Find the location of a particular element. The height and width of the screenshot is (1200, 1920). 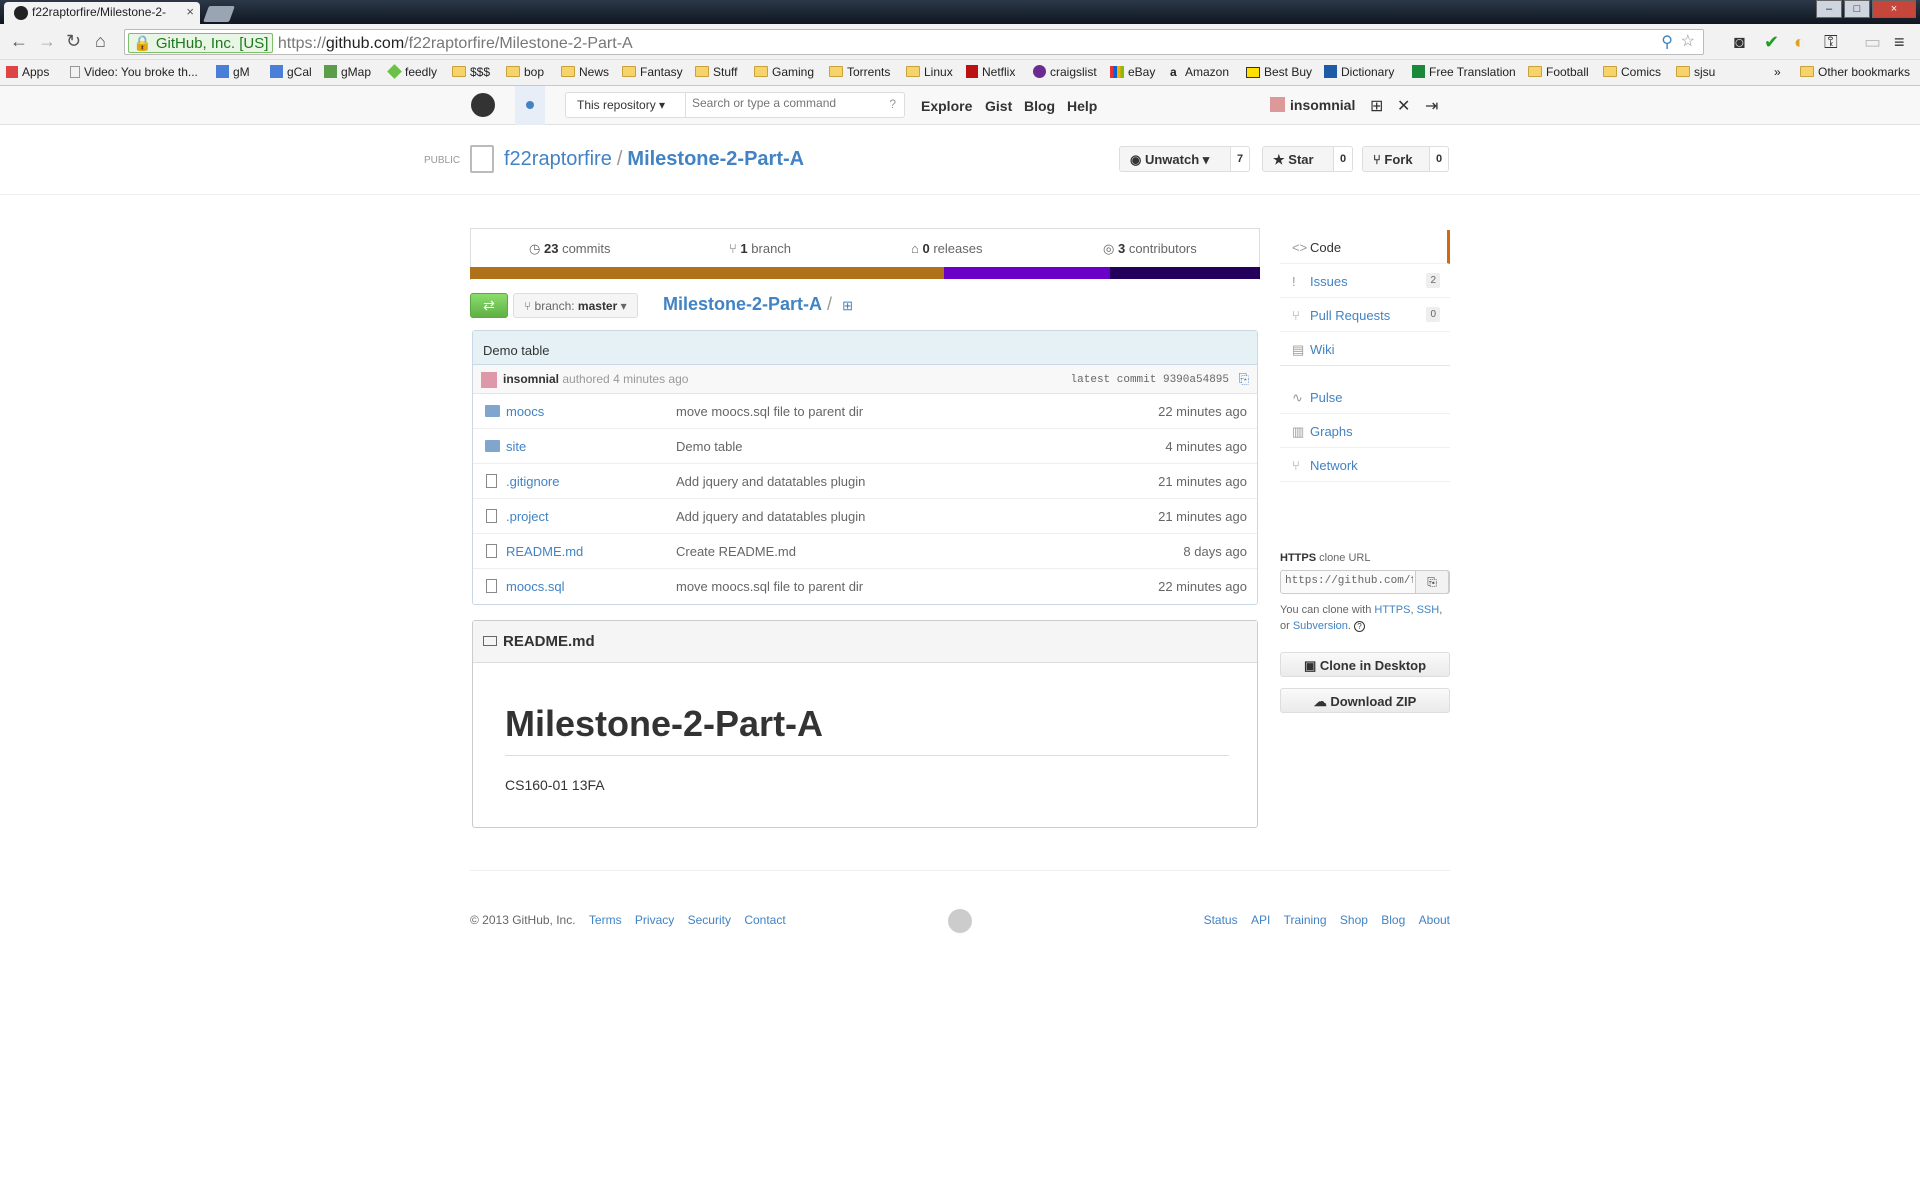

bookmark-folder-fantasy: Fantasy is located at coordinates (652, 72).